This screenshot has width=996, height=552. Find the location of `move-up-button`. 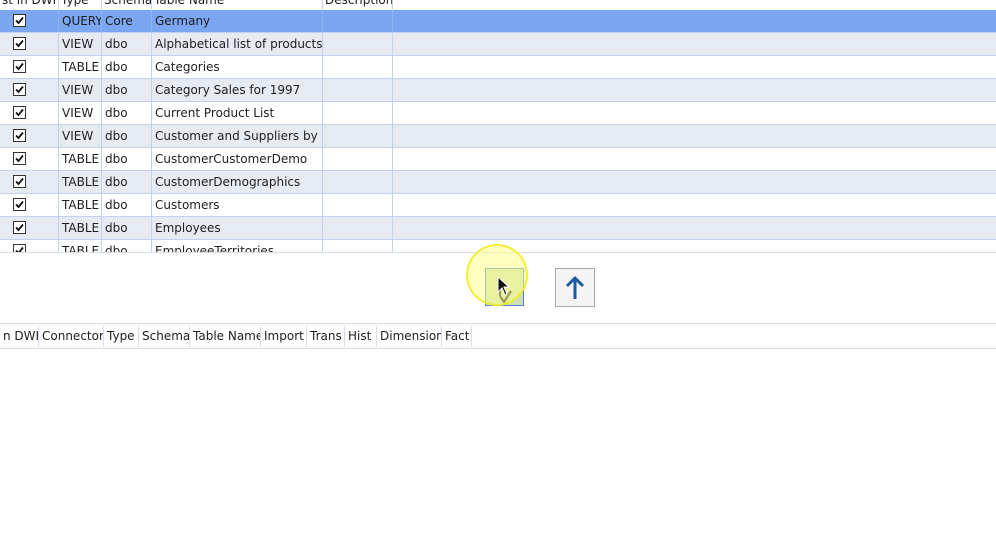

move-up-button is located at coordinates (575, 287).